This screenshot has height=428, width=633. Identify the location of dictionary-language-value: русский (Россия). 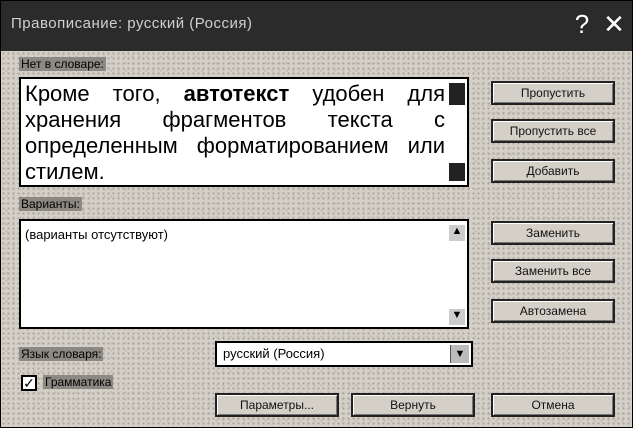
(274, 353).